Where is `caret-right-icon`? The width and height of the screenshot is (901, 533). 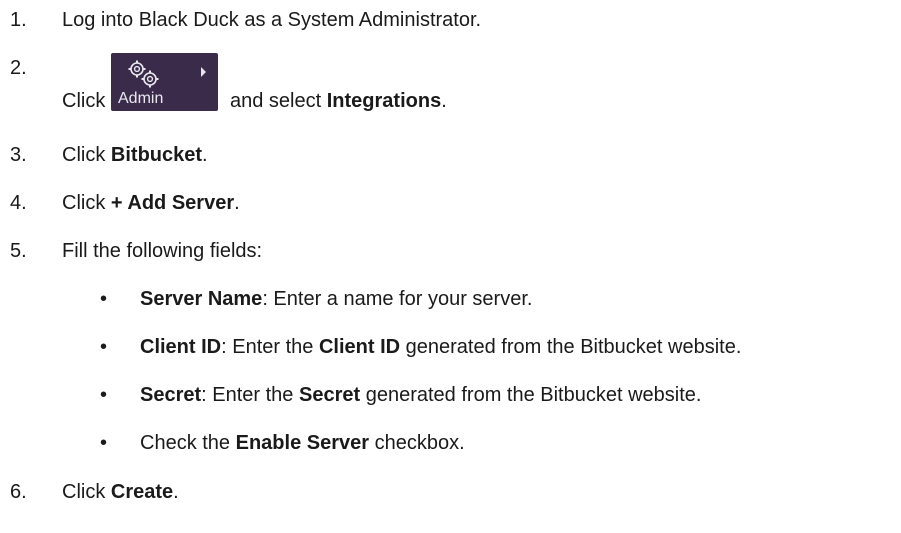
caret-right-icon is located at coordinates (203, 72).